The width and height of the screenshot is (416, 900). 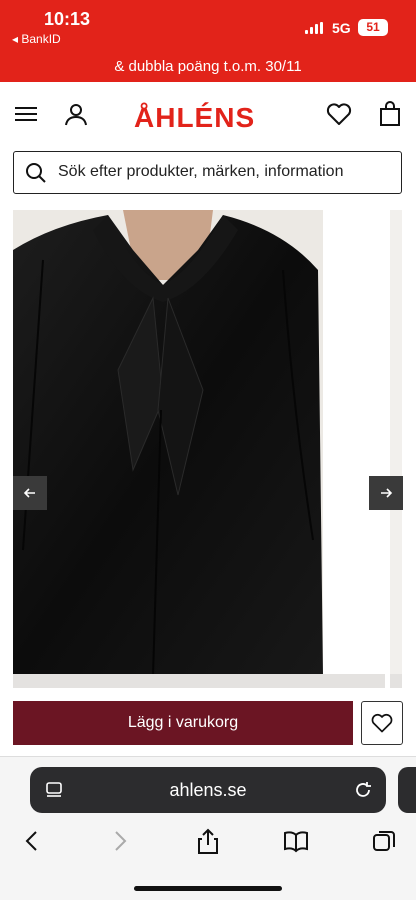 I want to click on share-icon, so click(x=208, y=841).